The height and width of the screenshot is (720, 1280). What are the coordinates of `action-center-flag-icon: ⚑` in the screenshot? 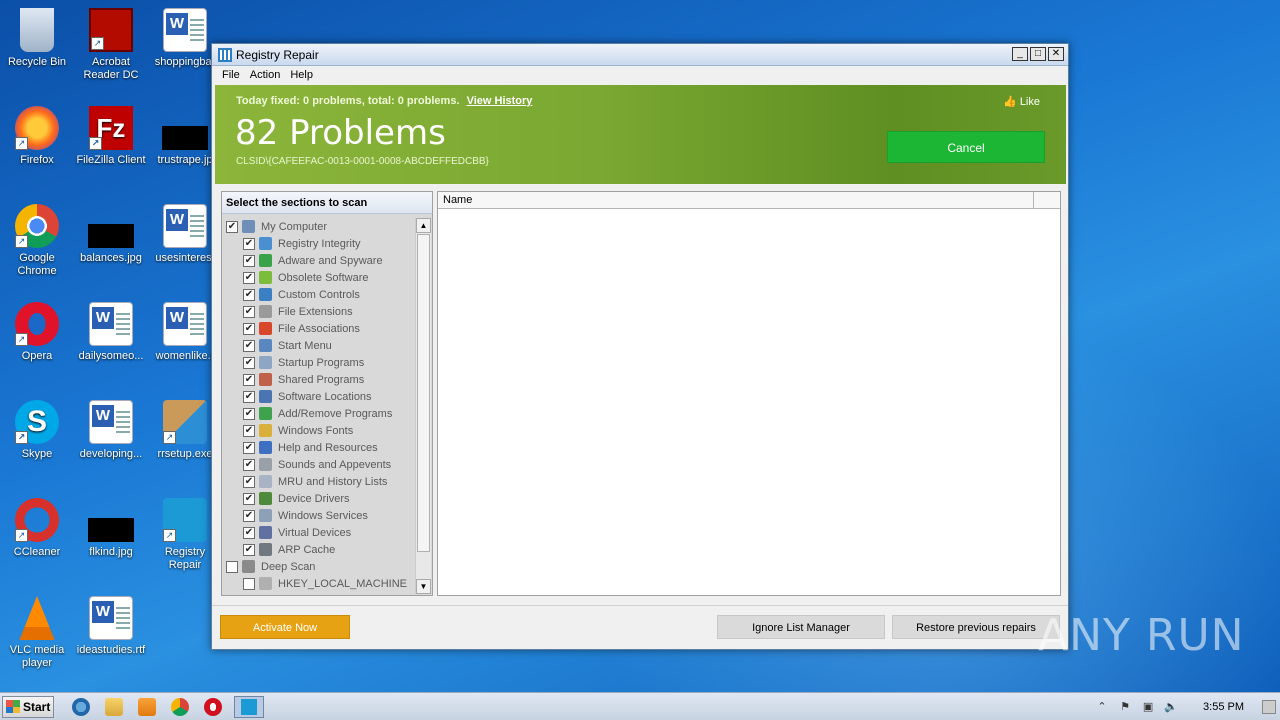 It's located at (1125, 707).